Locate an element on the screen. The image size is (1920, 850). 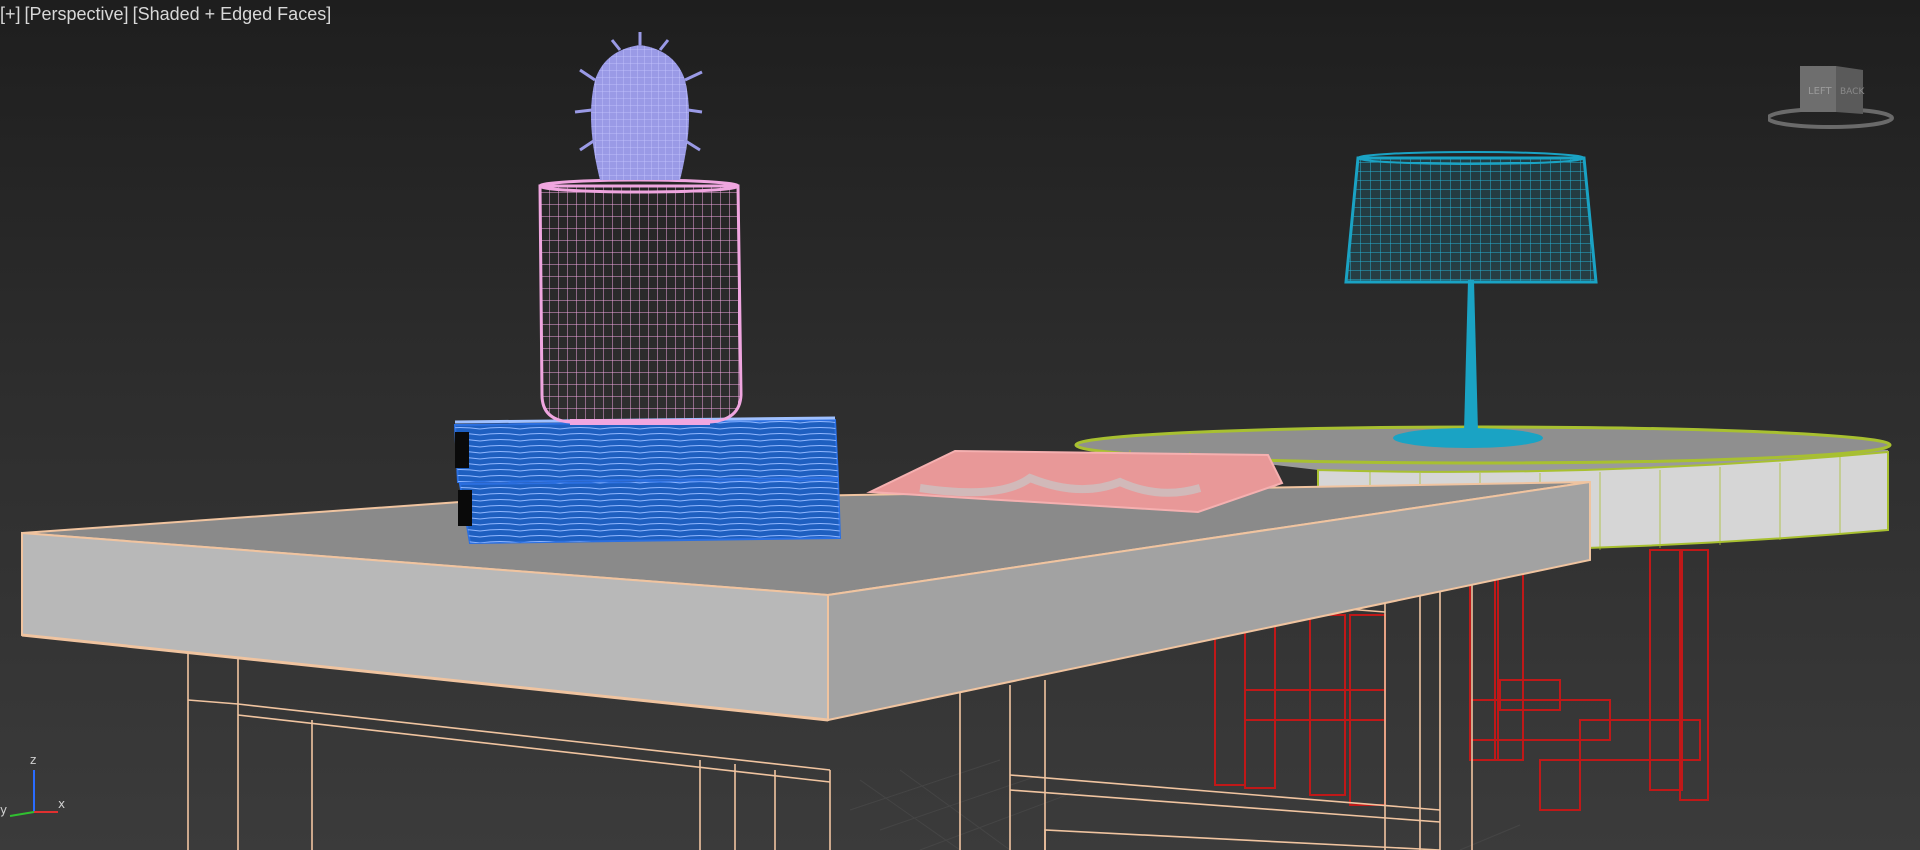
viewcube-face-left: LEFT is located at coordinates (1820, 91).